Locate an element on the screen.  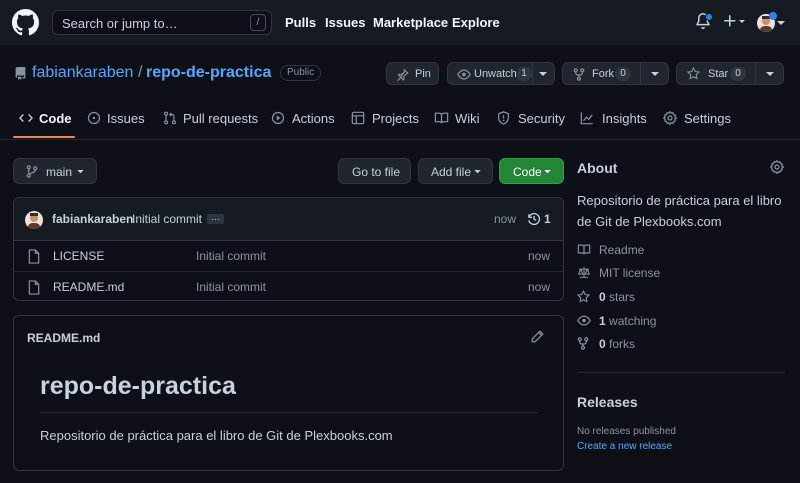
branch-name: main is located at coordinates (59, 172).